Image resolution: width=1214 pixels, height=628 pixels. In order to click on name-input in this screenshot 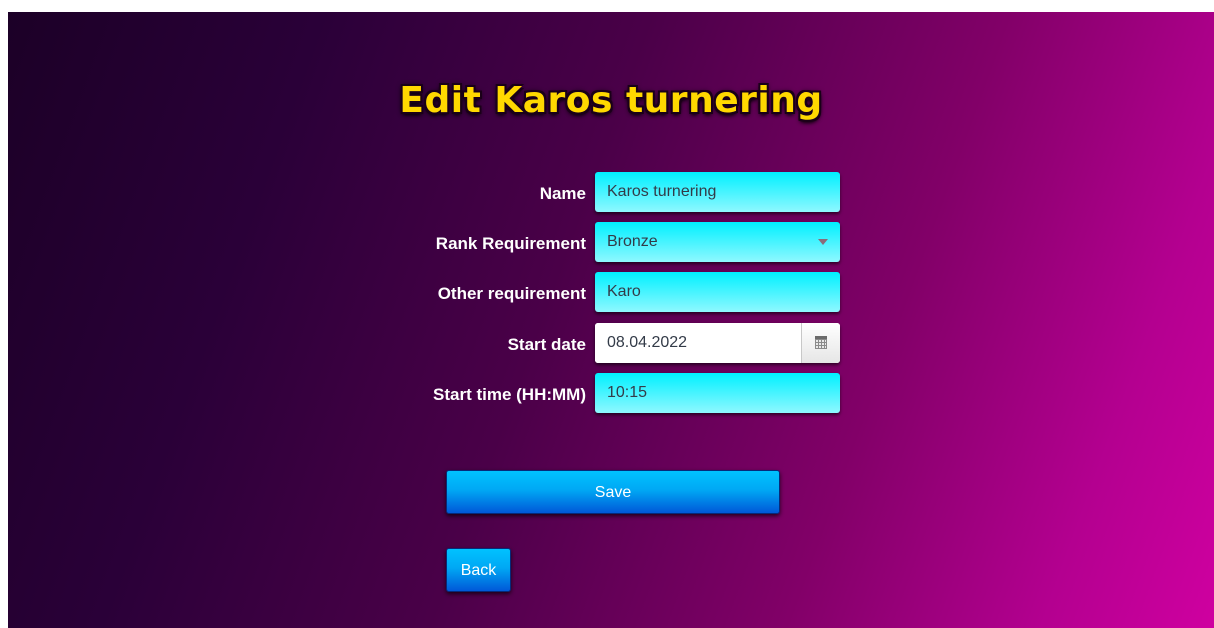, I will do `click(717, 192)`.